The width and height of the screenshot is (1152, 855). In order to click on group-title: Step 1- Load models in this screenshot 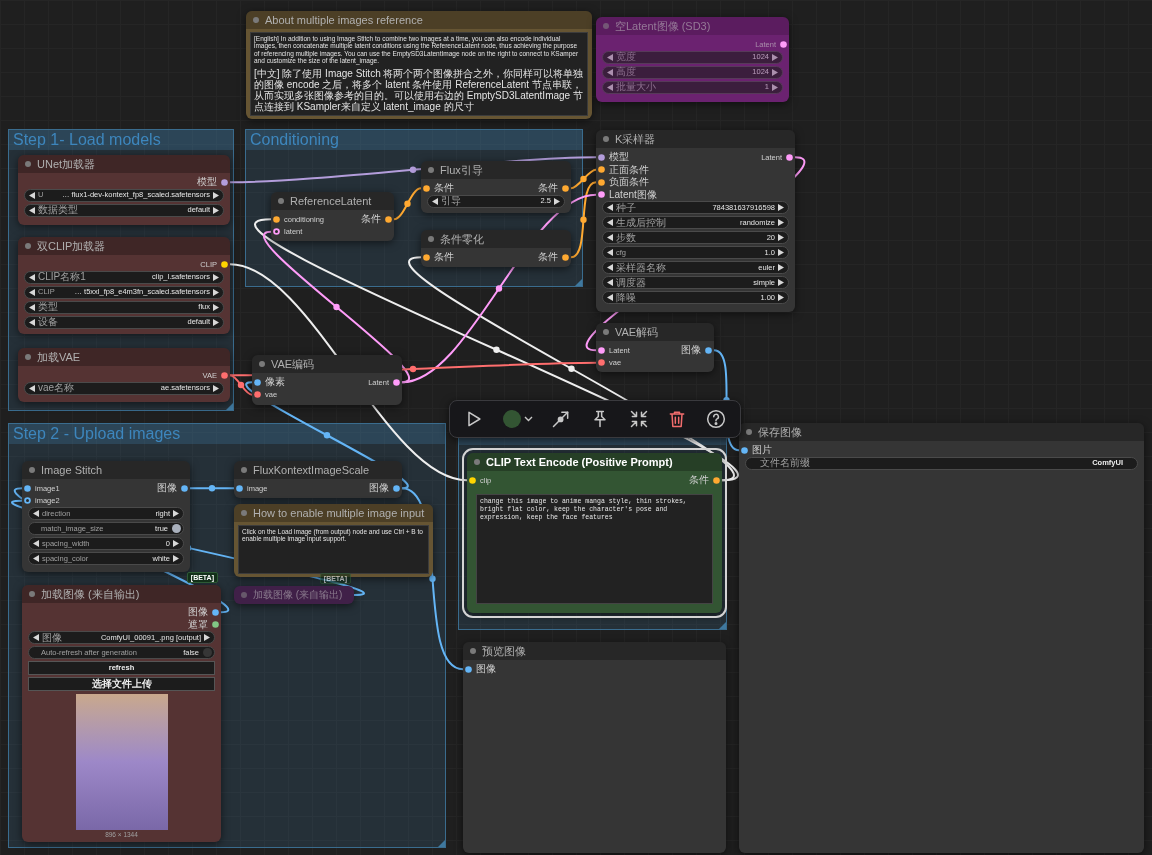, I will do `click(87, 140)`.